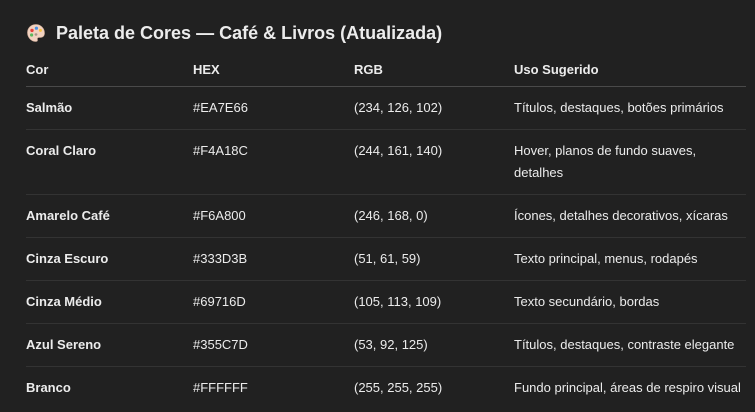 The image size is (755, 412). Describe the element at coordinates (434, 259) in the screenshot. I see `rgb-cell: (51, 61, 59)` at that location.